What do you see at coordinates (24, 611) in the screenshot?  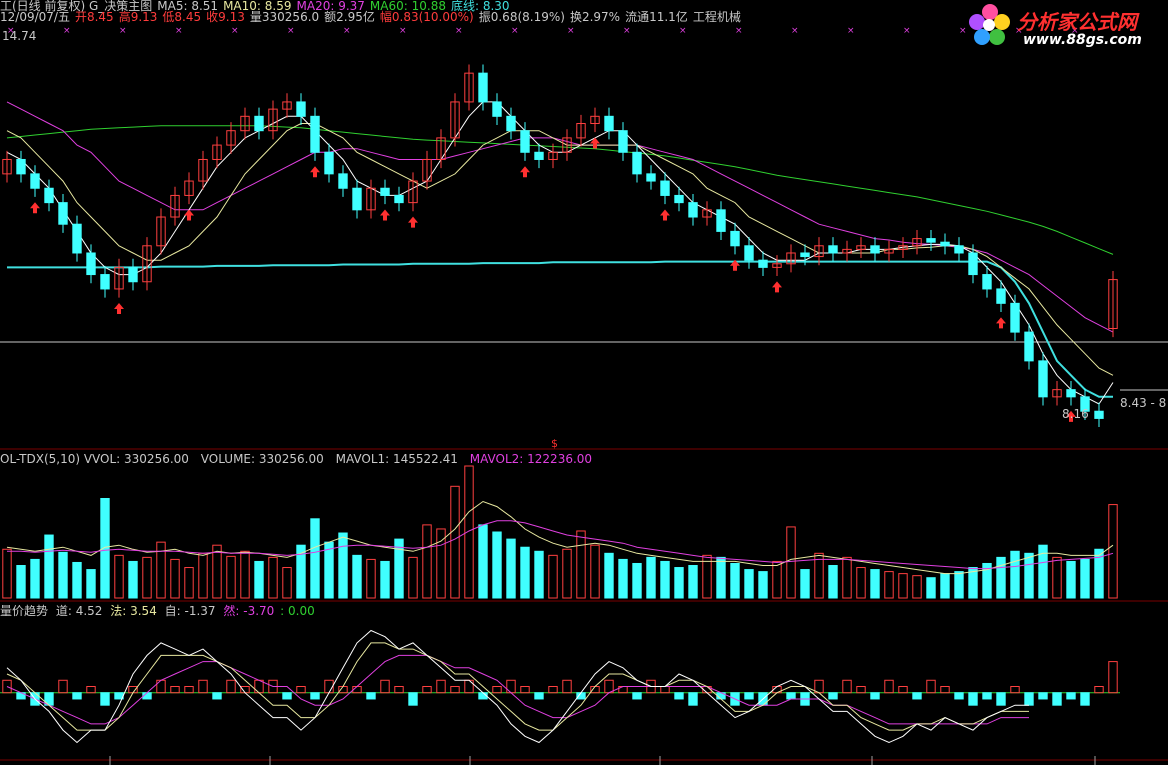 I see `trend-legend-title: 量价趋势` at bounding box center [24, 611].